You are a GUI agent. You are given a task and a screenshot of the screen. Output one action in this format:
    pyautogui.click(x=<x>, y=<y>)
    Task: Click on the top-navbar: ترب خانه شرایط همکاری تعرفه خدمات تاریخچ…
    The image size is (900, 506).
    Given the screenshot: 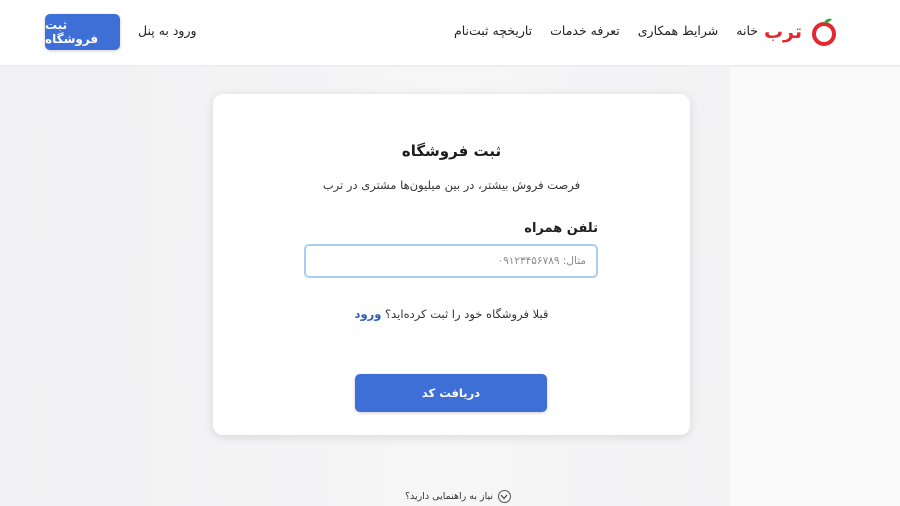 What is the action you would take?
    pyautogui.click(x=450, y=33)
    